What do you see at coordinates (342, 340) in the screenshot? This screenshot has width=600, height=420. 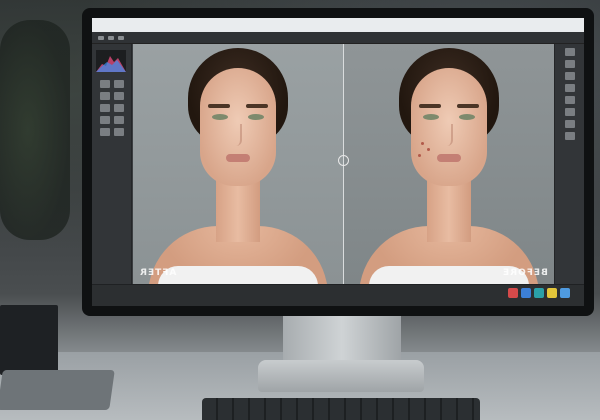 I see `monitor-stand-neck` at bounding box center [342, 340].